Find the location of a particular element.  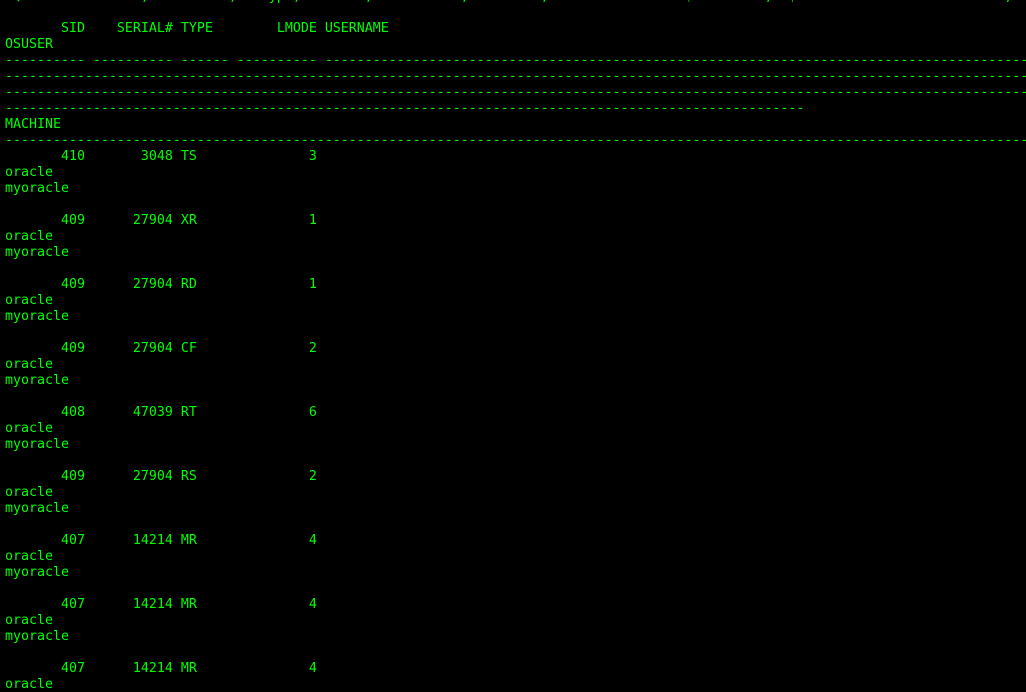

terminal-line: 410 3048 TS 3 is located at coordinates (161, 156).